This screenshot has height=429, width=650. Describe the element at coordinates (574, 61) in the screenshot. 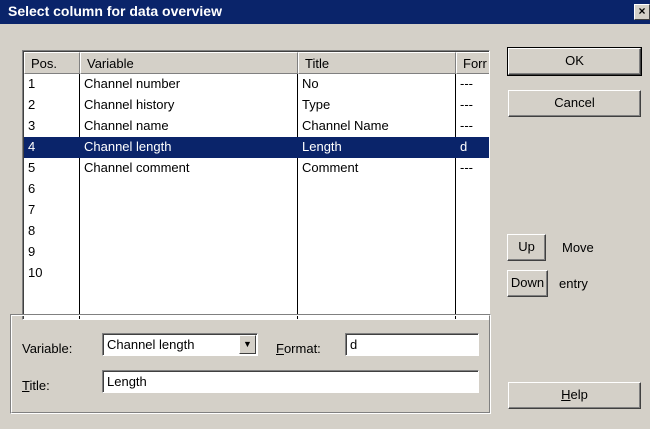

I see `ok-button: OK` at that location.